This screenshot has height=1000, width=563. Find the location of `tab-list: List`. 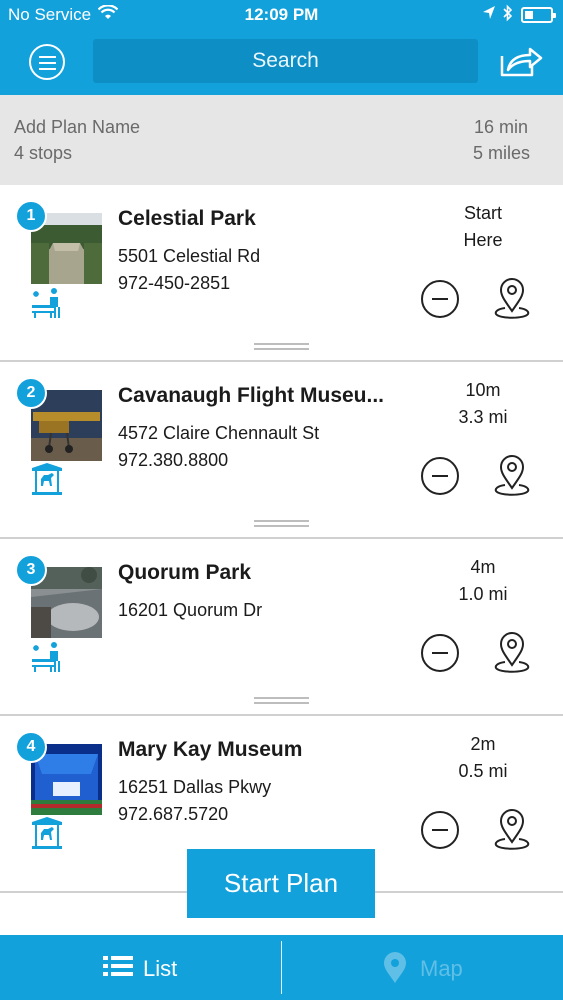

tab-list: List is located at coordinates (140, 967).